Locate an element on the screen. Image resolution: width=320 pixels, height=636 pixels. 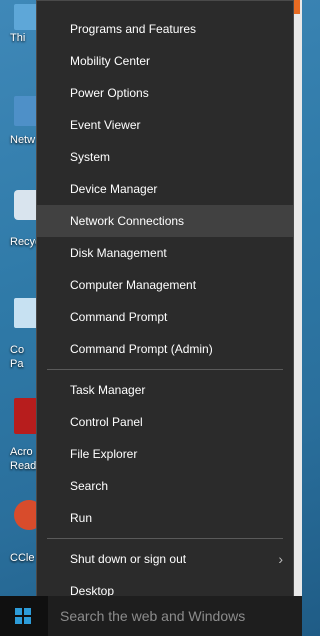
menu-item-system: System is located at coordinates (165, 157).